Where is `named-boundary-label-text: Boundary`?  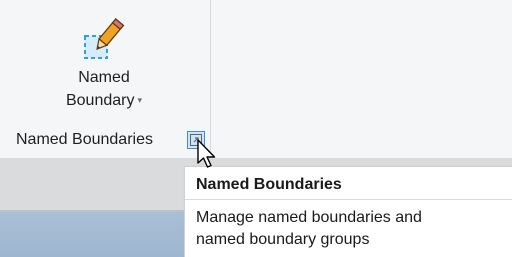 named-boundary-label-text: Boundary is located at coordinates (100, 100).